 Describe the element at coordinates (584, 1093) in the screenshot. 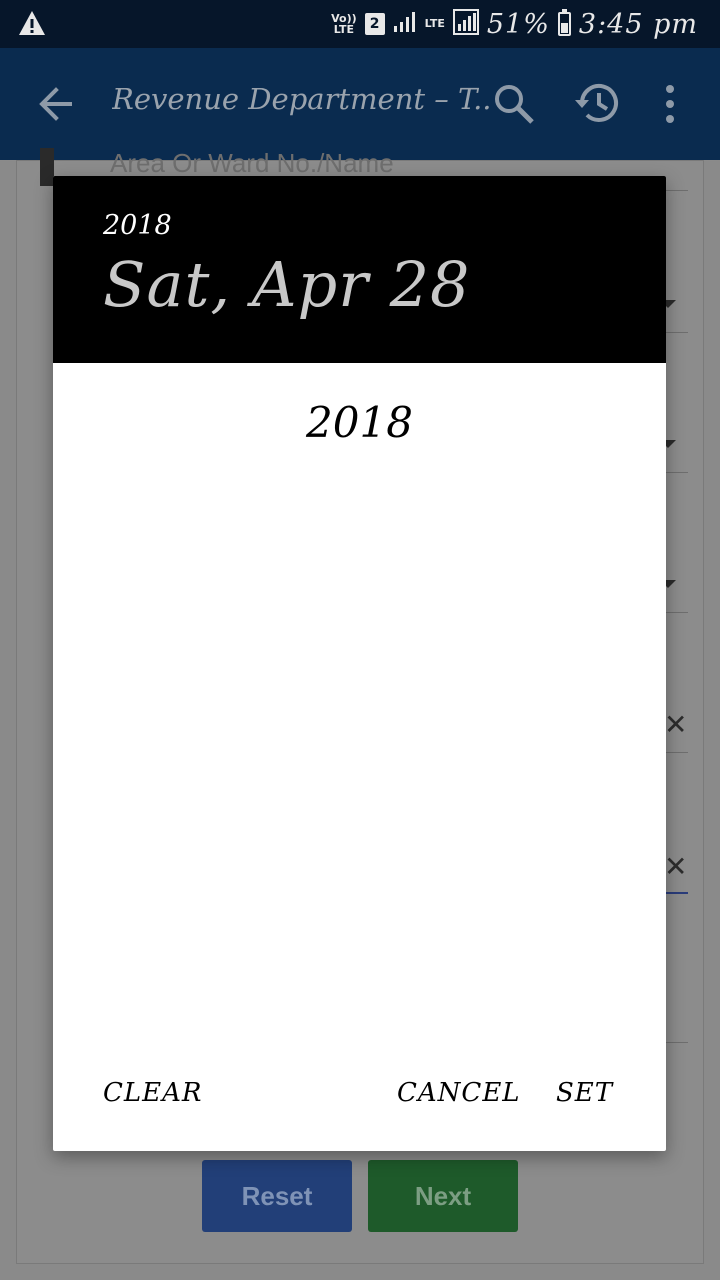

I see `set-button: SET` at that location.